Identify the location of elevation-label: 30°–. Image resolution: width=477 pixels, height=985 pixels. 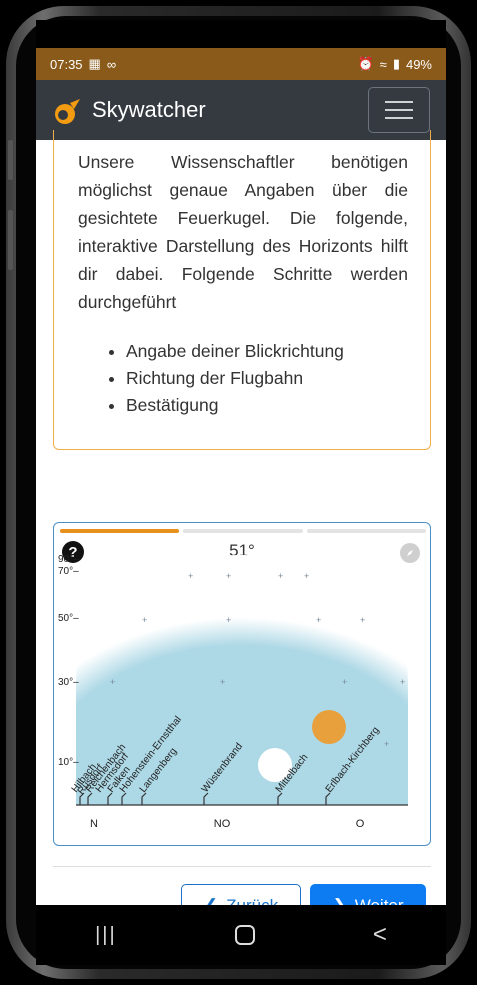
(68, 682).